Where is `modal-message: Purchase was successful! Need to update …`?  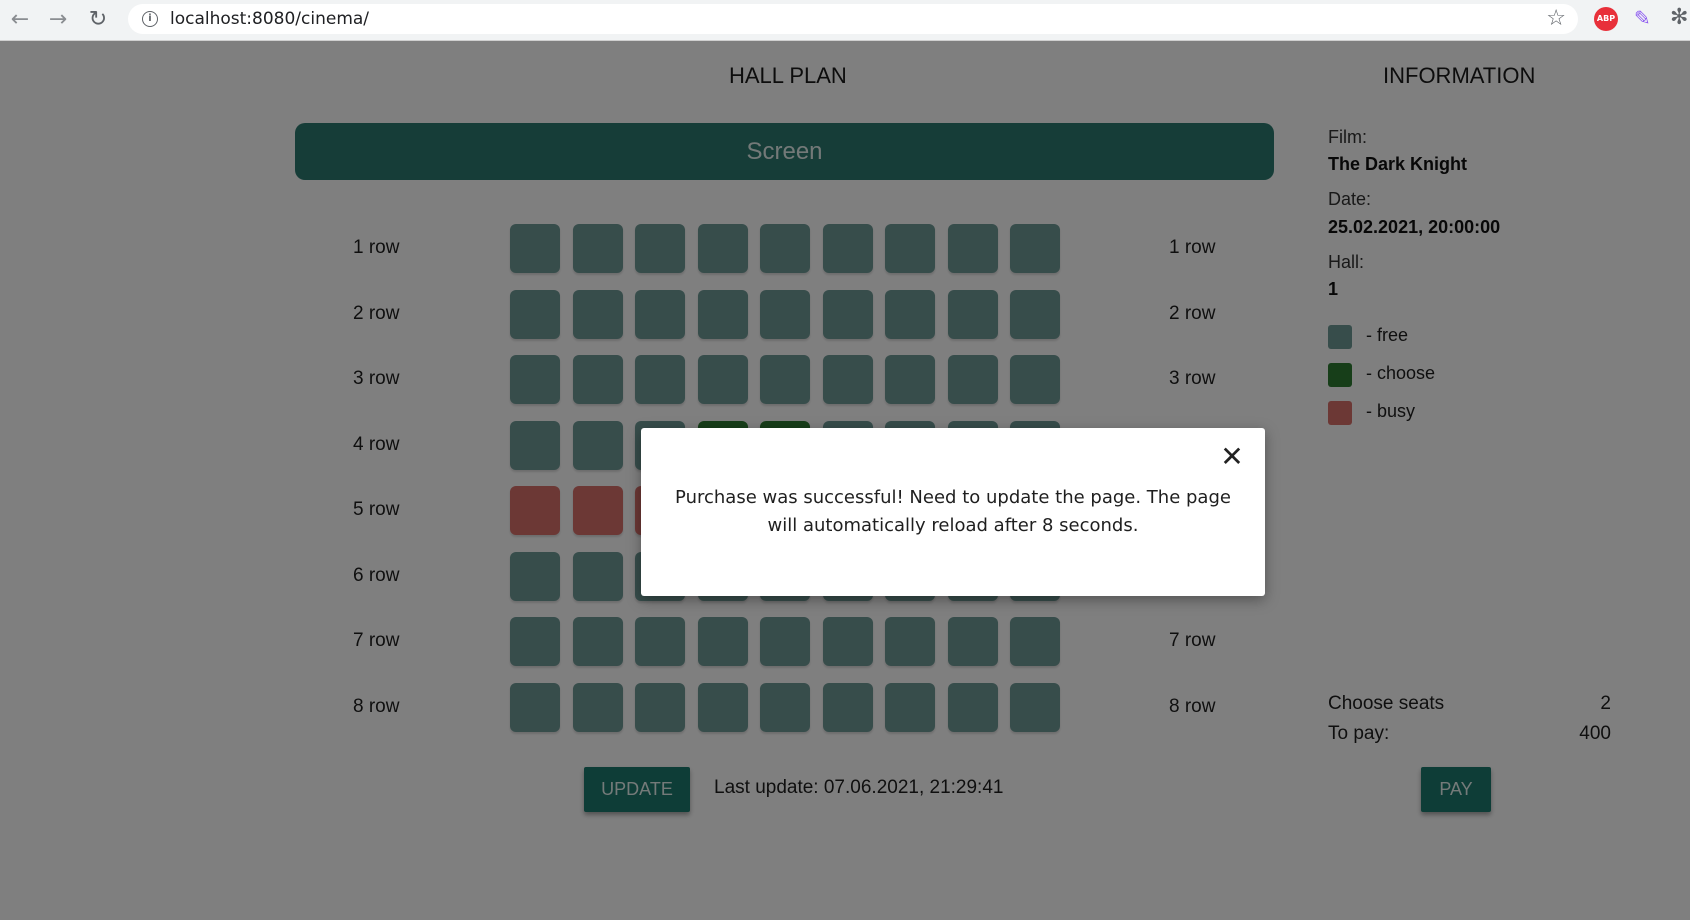 modal-message: Purchase was successful! Need to update … is located at coordinates (953, 511).